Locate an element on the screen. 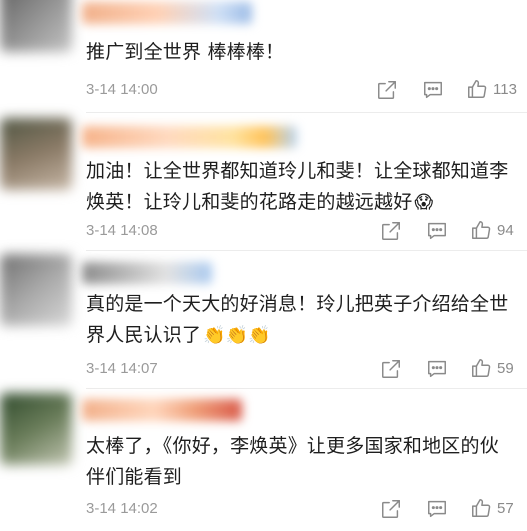  comment-time: 3-14 14:00 is located at coordinates (122, 89).